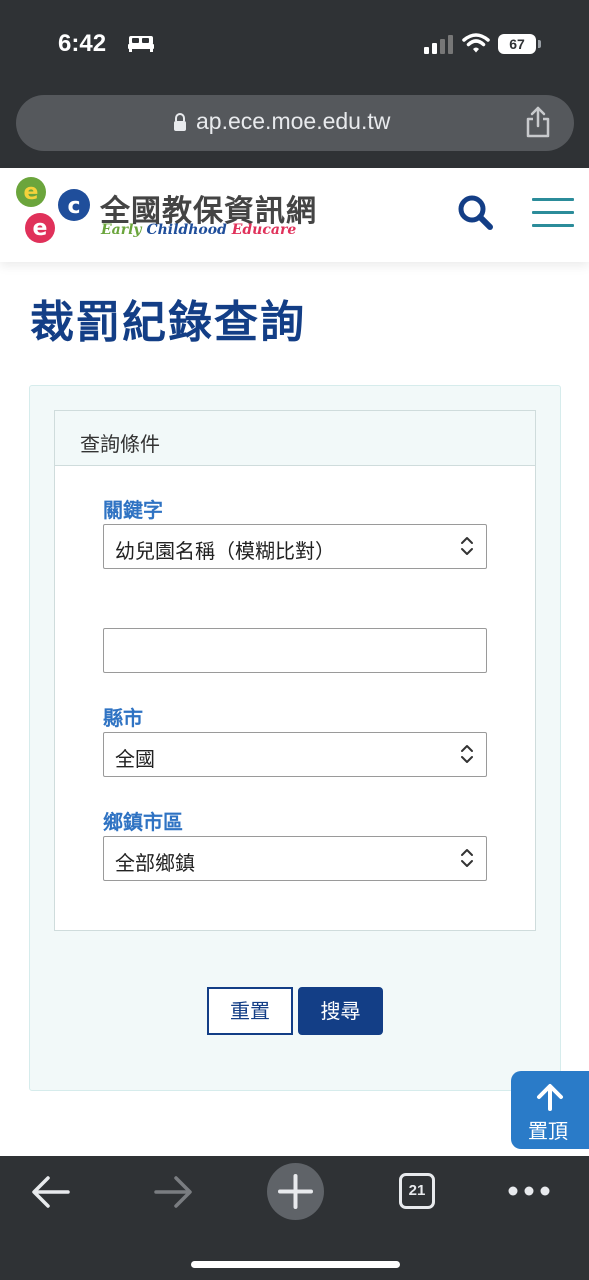  Describe the element at coordinates (133, 510) in the screenshot. I see `keyword-label: 關鍵字` at that location.